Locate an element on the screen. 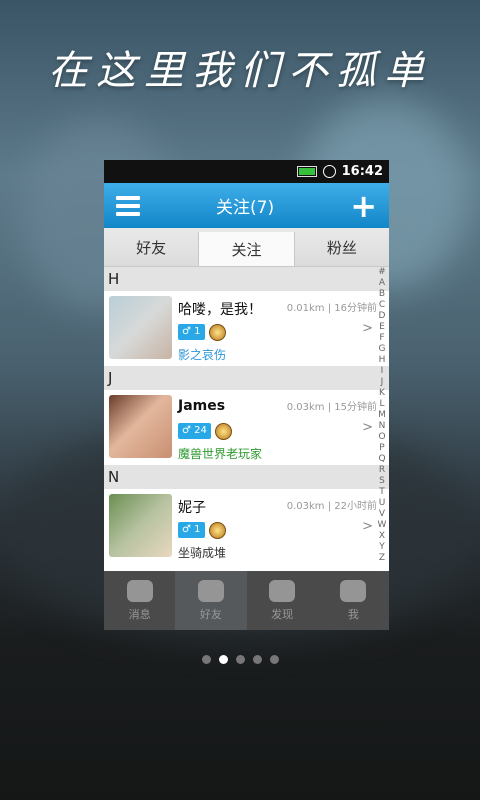  alphabet-index: # A B C D E F G H I J K L M N O P Q R S T U V W X Y Z is located at coordinates (382, 415).